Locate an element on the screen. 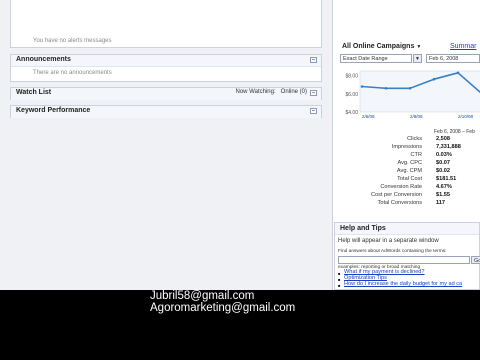 The width and height of the screenshot is (480, 360). stats-row: Impressions 7,331,888 is located at coordinates (408, 148).